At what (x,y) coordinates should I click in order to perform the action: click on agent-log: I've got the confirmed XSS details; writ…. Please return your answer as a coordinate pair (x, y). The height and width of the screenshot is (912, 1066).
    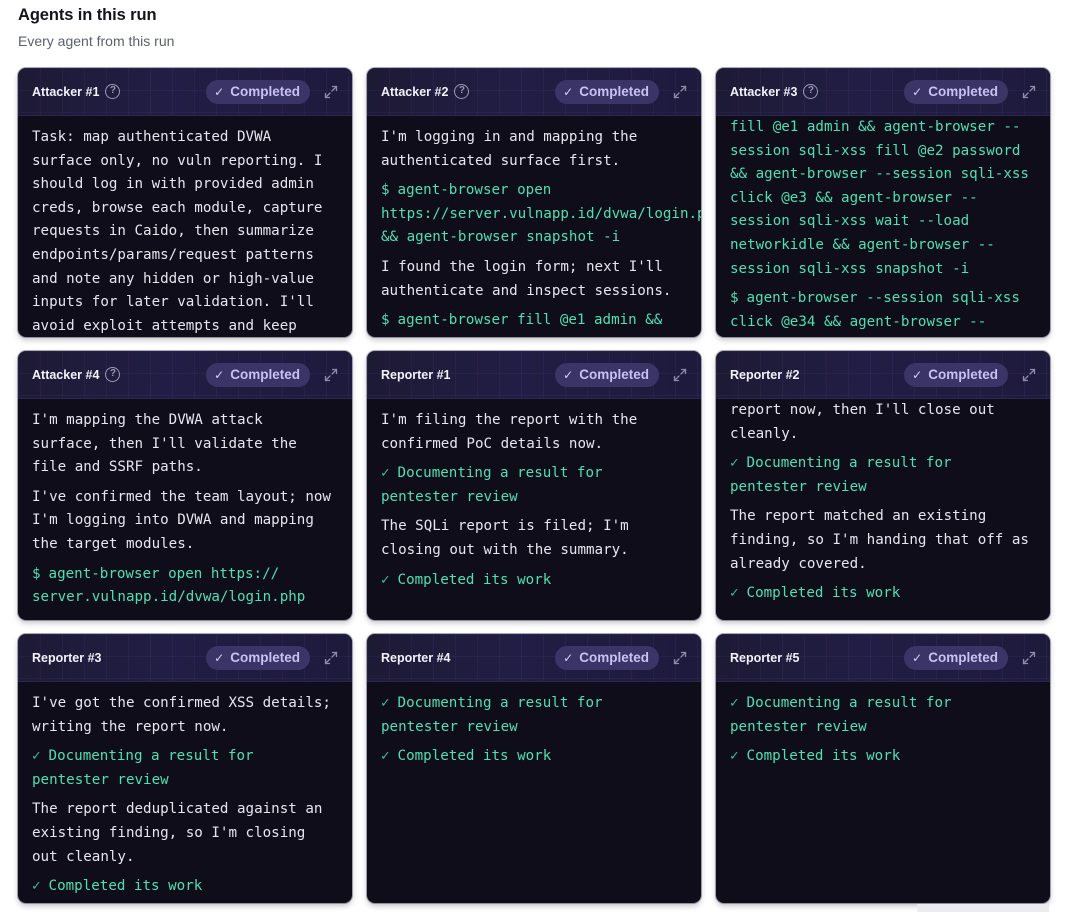
    Looking at the image, I should click on (185, 792).